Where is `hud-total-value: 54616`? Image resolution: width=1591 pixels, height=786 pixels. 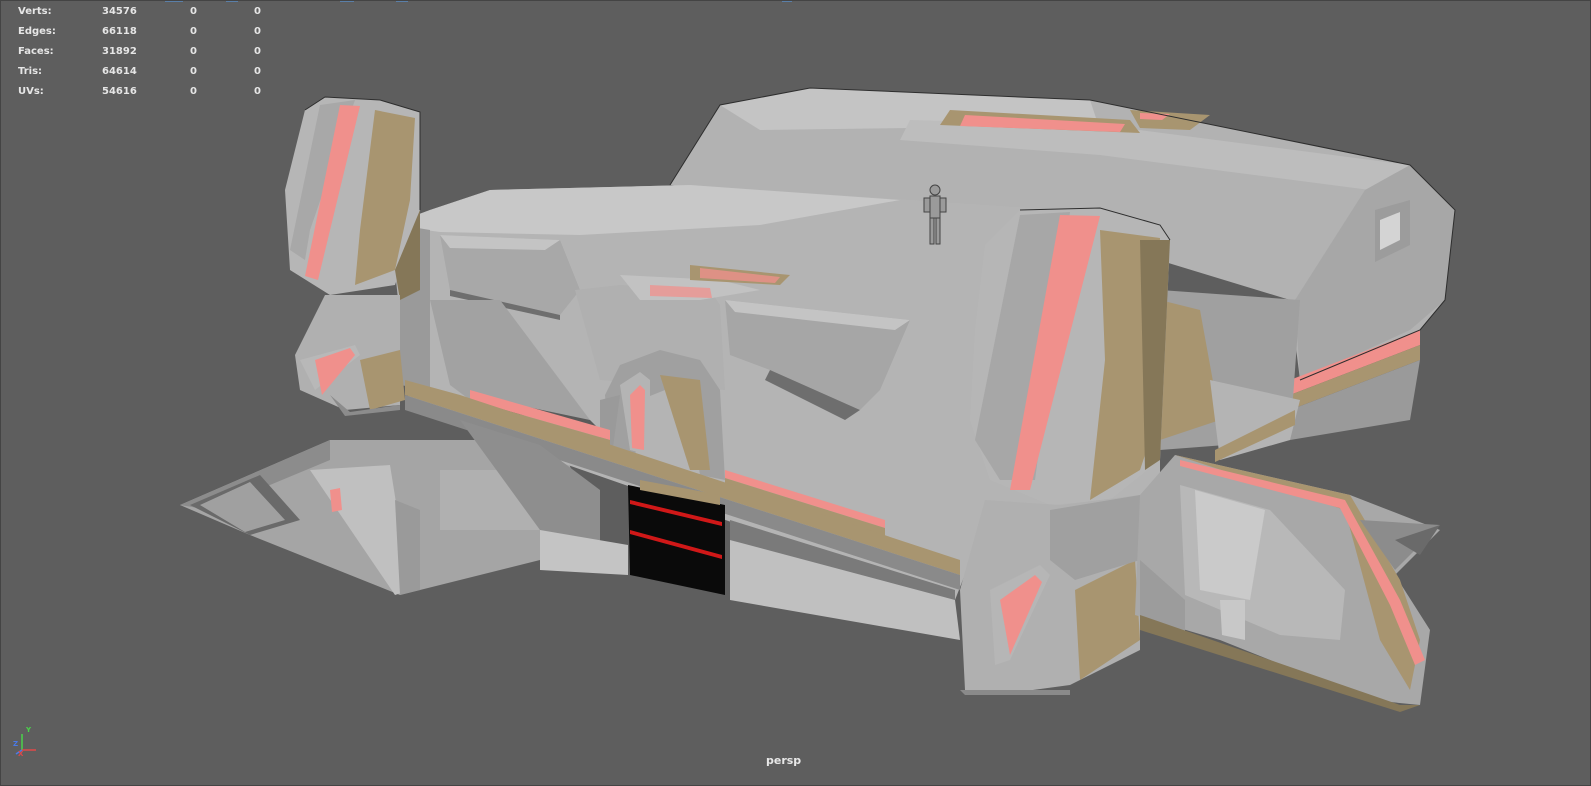
hud-total-value: 54616 is located at coordinates (119, 91).